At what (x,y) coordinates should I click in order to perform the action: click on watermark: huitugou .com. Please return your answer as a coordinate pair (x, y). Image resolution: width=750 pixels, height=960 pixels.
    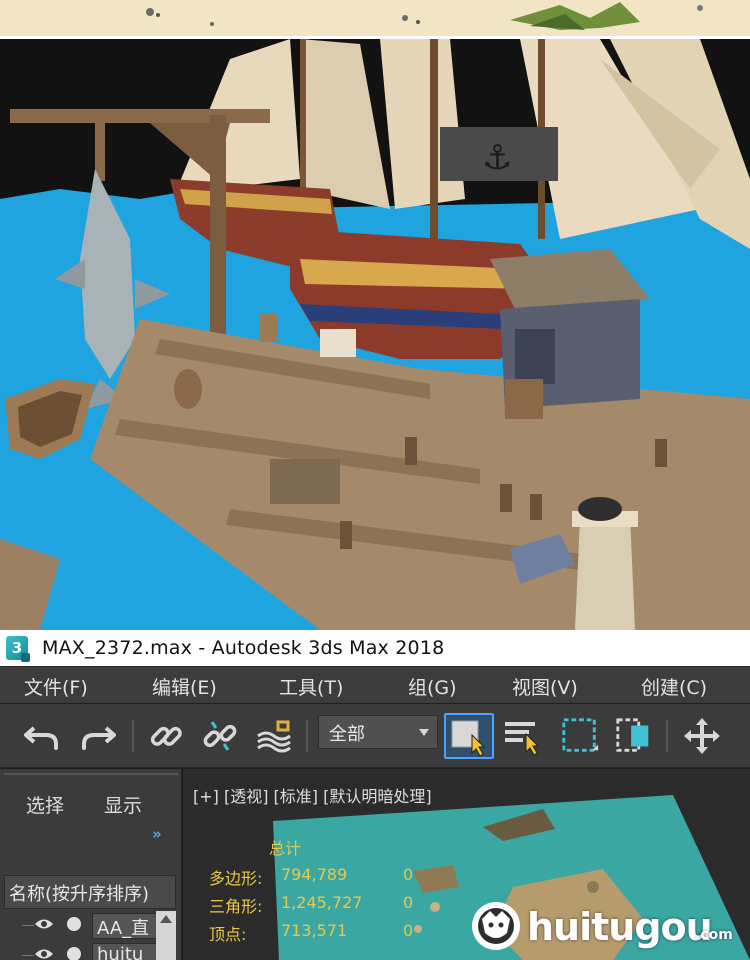
    Looking at the image, I should click on (604, 927).